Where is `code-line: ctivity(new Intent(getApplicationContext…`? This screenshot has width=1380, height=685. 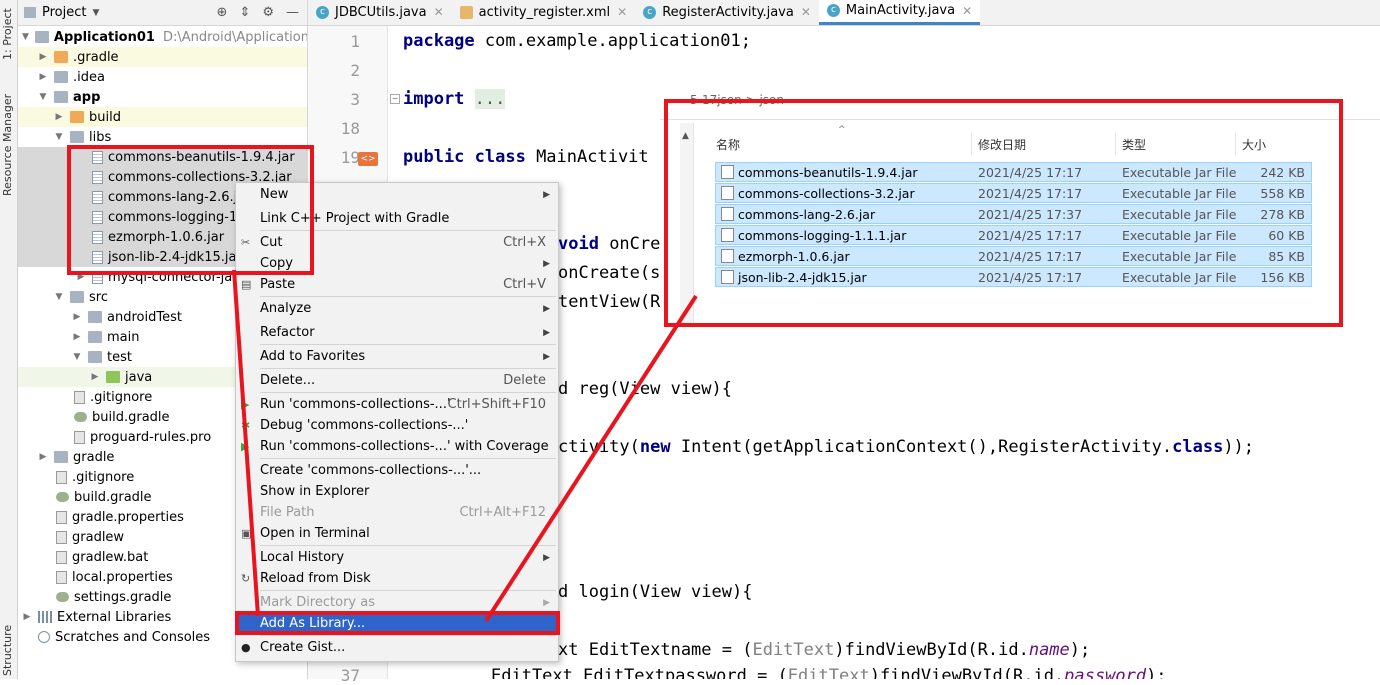 code-line: ctivity(new Intent(getApplicationContext… is located at coordinates (906, 447).